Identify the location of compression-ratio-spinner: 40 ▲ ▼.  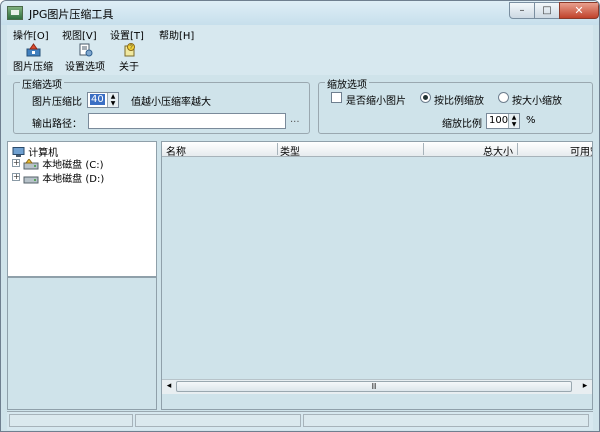
(103, 100).